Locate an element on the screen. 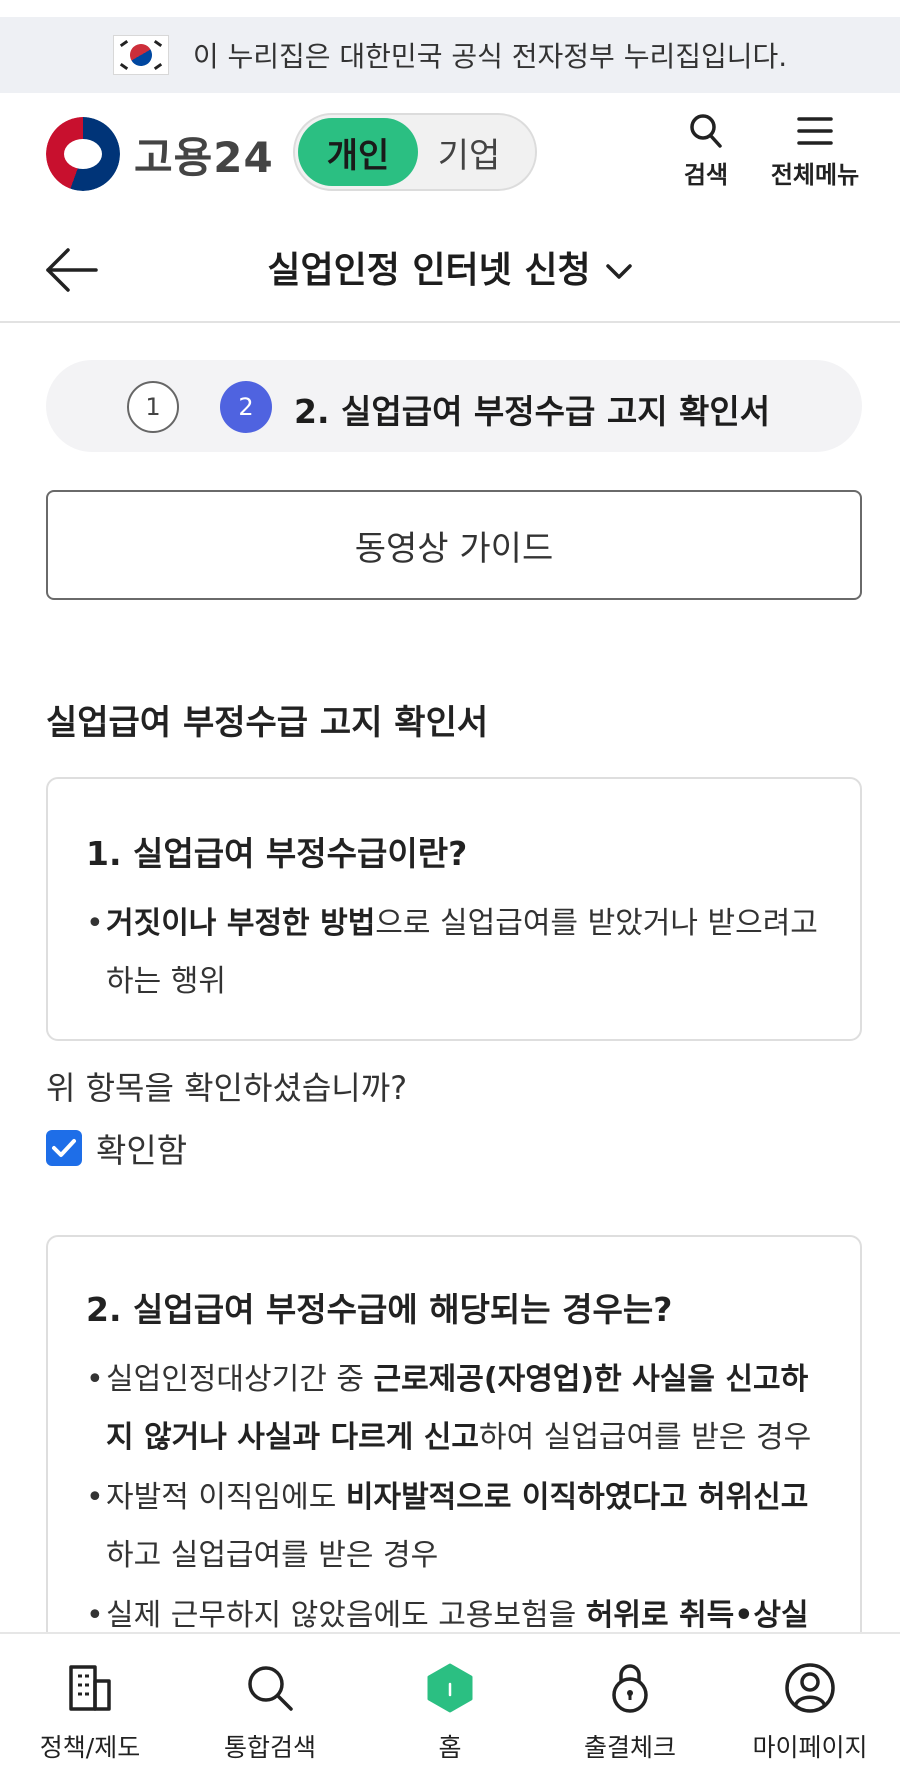 The height and width of the screenshot is (1775, 900). title-bar: 실업인정 인터넷 신청 is located at coordinates (450, 267).